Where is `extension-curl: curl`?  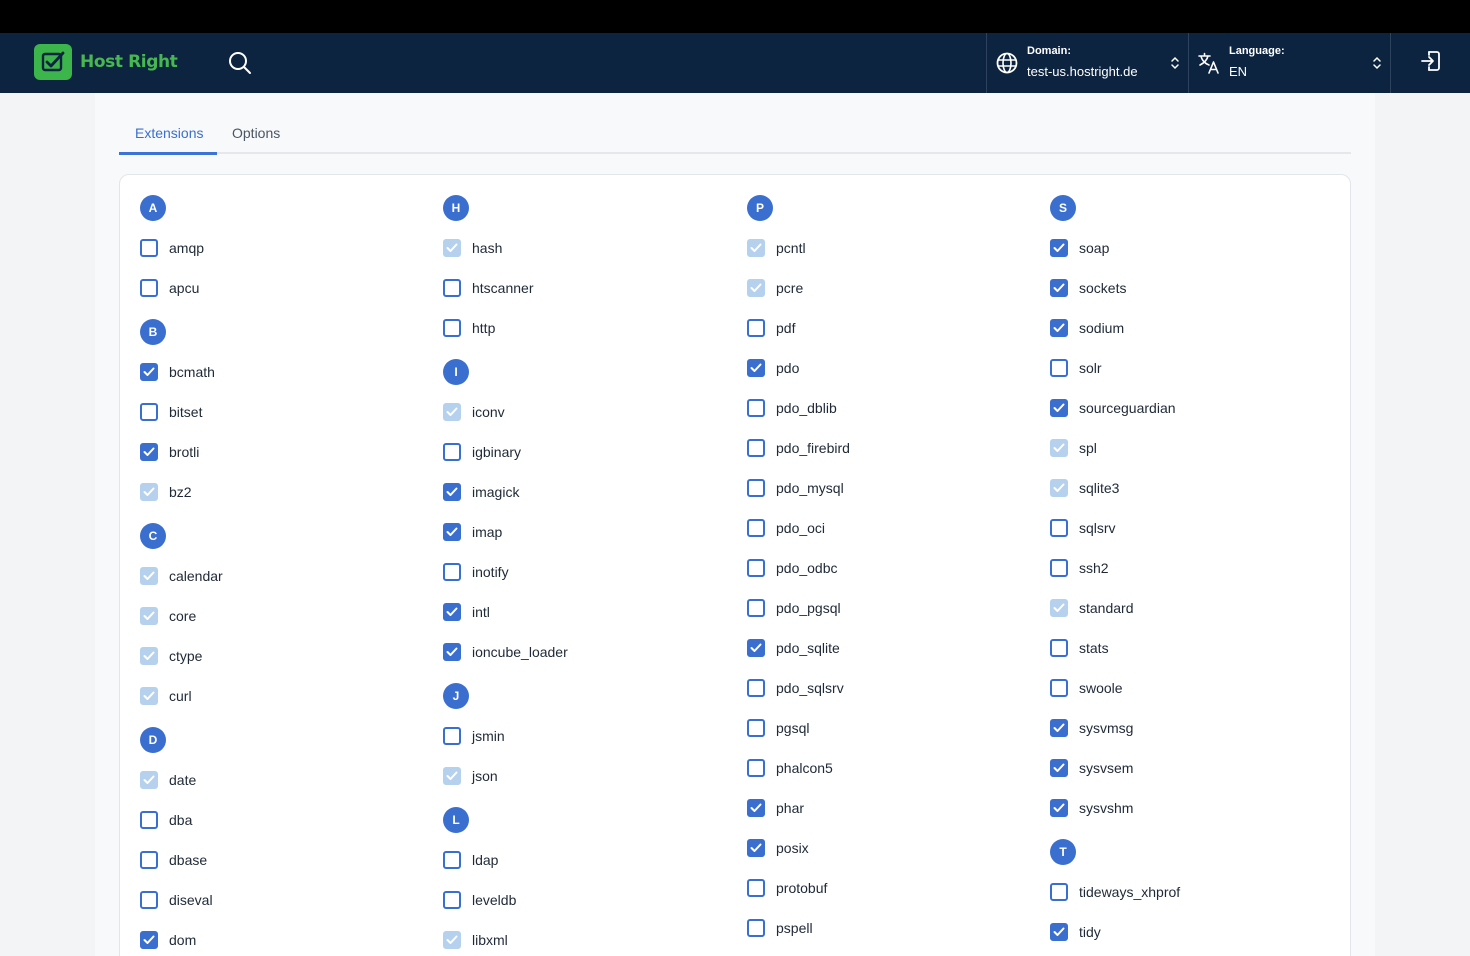 extension-curl: curl is located at coordinates (166, 696).